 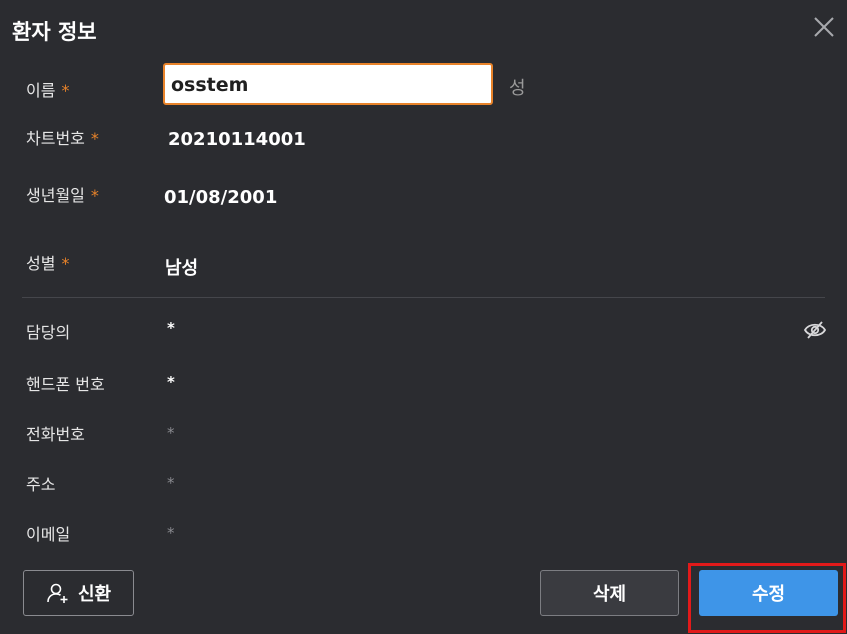 I want to click on delete-button: 삭제, so click(x=609, y=593).